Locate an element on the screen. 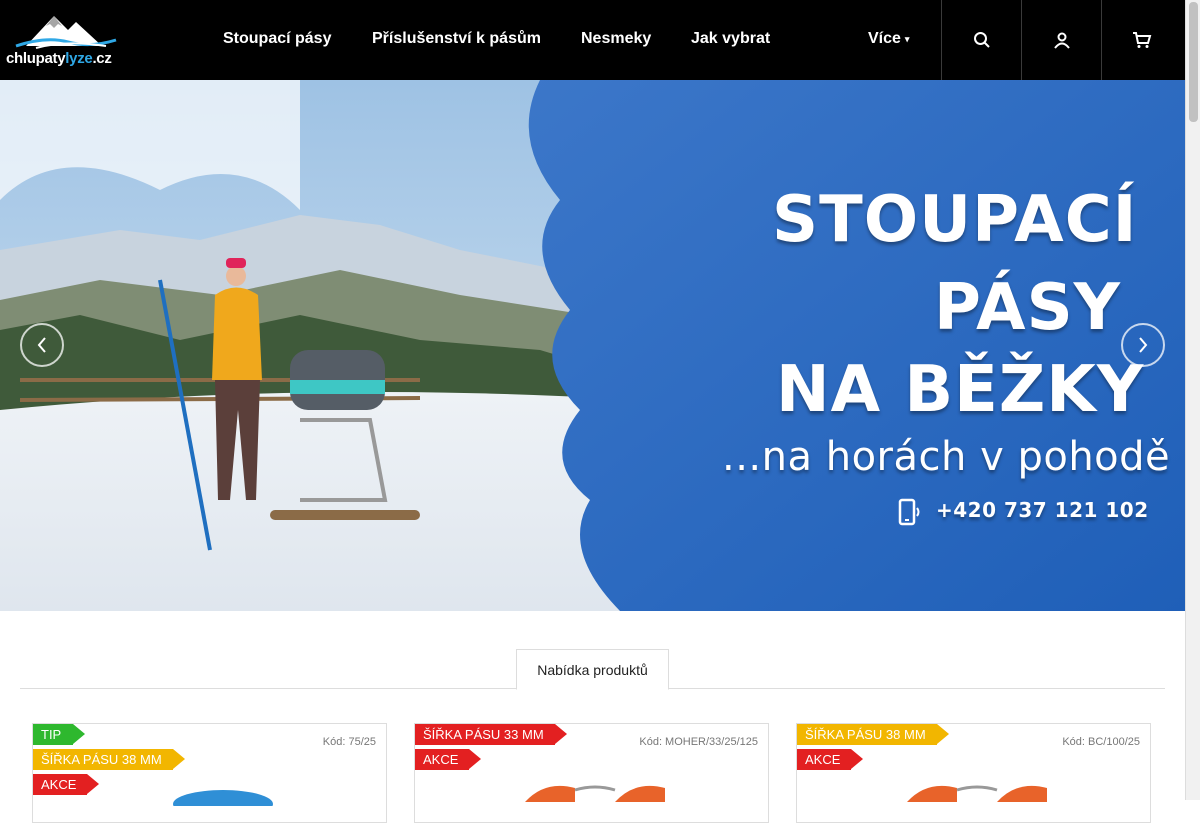  product-card: TIP ŠÍŘKA PÁSU 38 MM AKCE Kód: 75/25 is located at coordinates (209, 773).